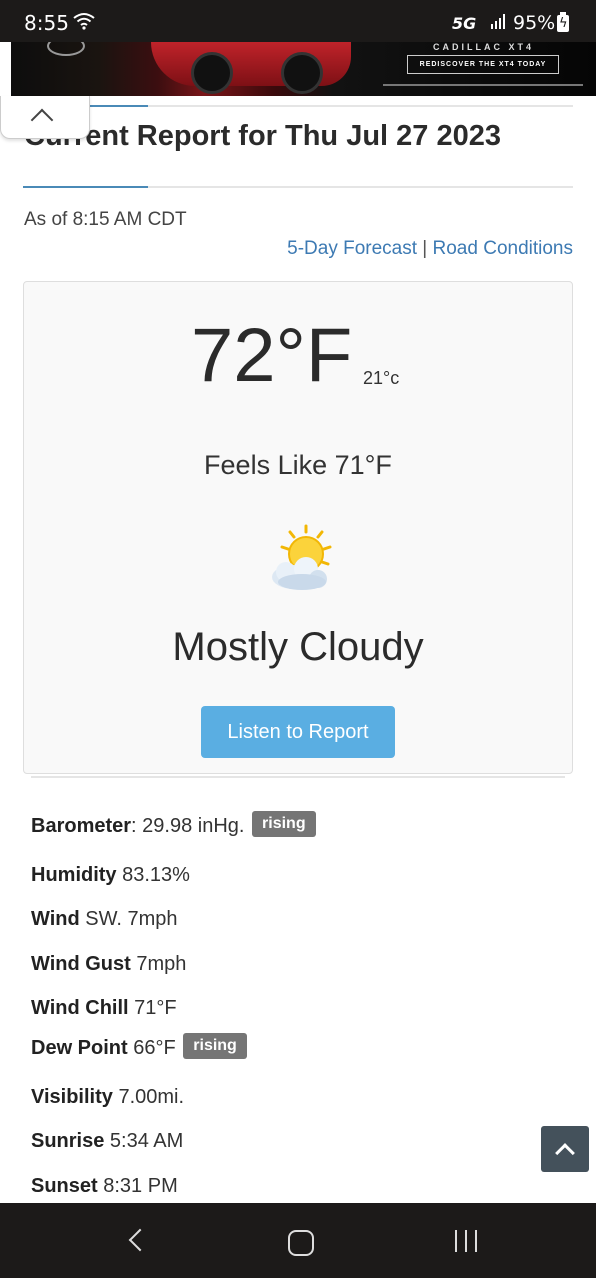 Image resolution: width=596 pixels, height=1278 pixels. Describe the element at coordinates (68, 1141) in the screenshot. I see `detail-label: Sunrise` at that location.